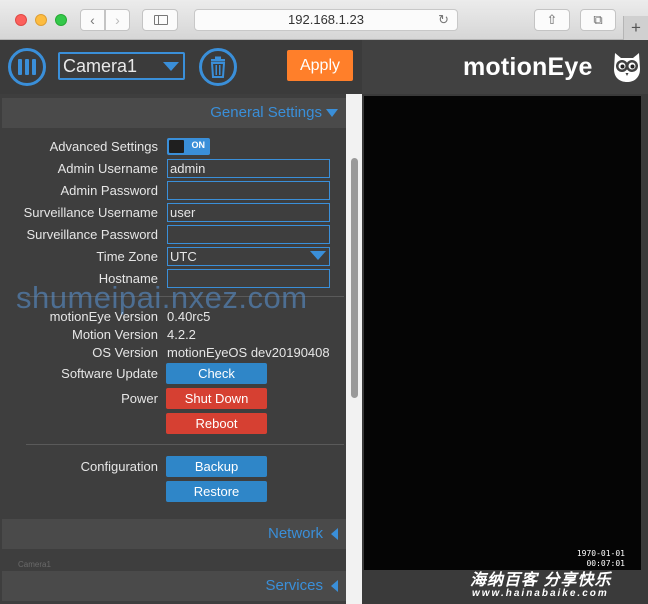 This screenshot has height=604, width=648. Describe the element at coordinates (216, 373) in the screenshot. I see `check-update-button: Check` at that location.